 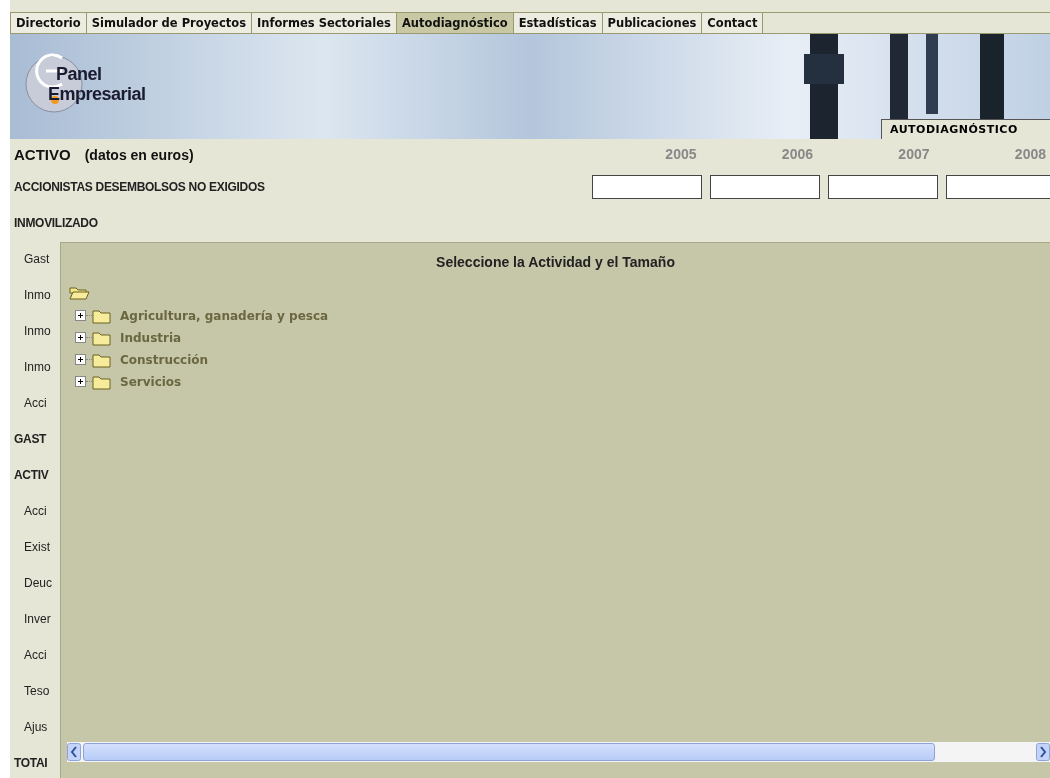 What do you see at coordinates (455, 23) in the screenshot?
I see `nav-tab: Autodiagnóstico` at bounding box center [455, 23].